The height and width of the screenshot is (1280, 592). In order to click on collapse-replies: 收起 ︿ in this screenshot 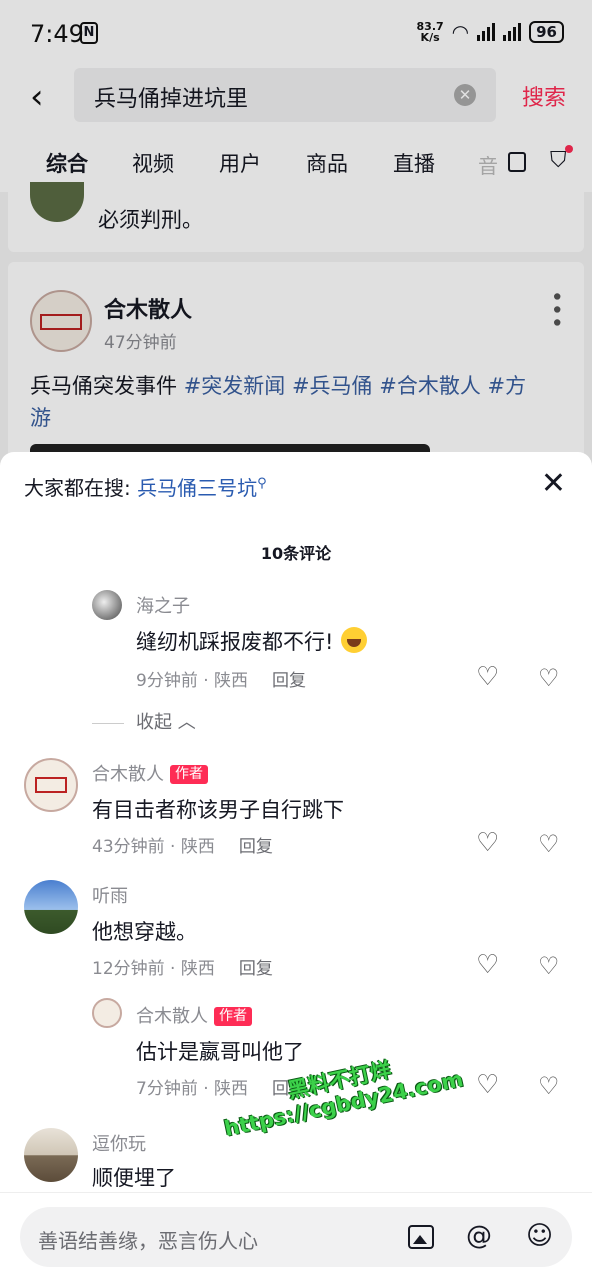, I will do `click(144, 721)`.